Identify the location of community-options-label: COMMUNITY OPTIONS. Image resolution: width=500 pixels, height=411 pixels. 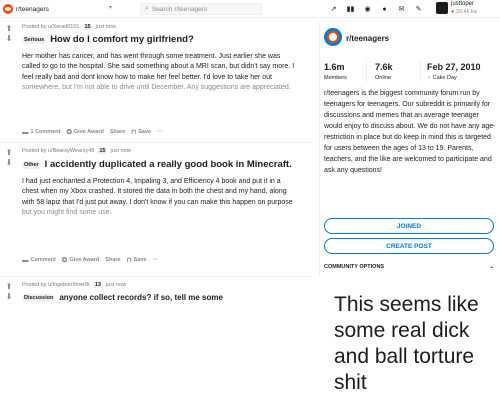
(354, 267).